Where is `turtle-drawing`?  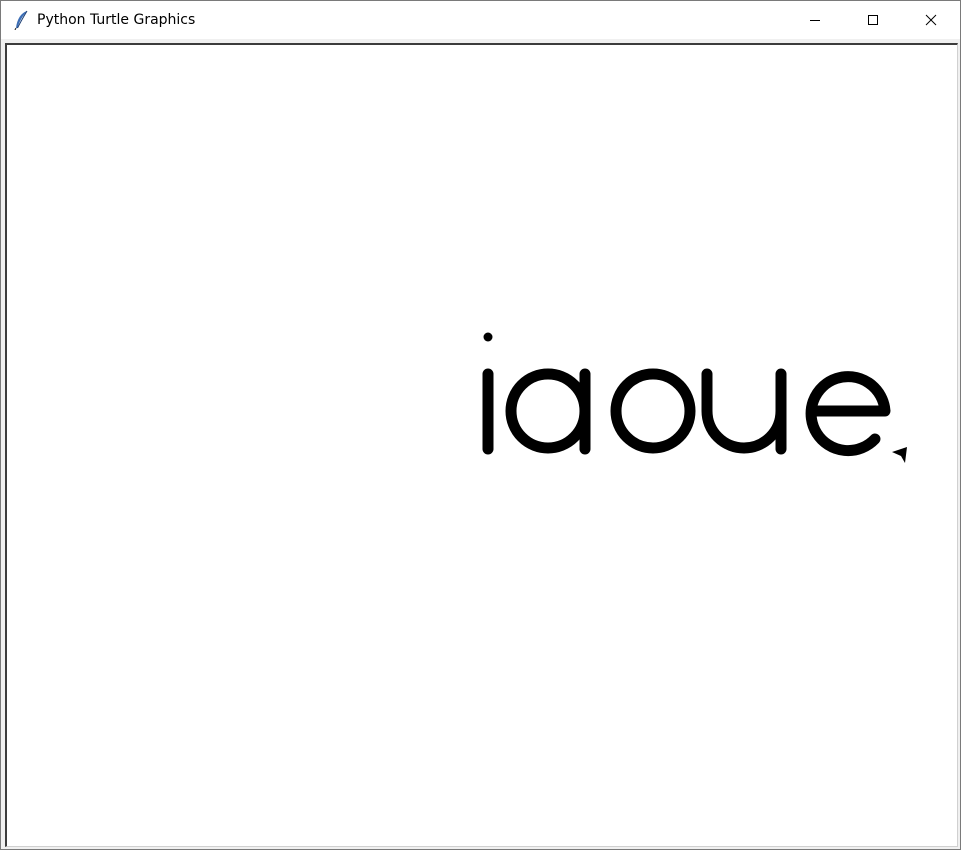
turtle-drawing is located at coordinates (694, 397).